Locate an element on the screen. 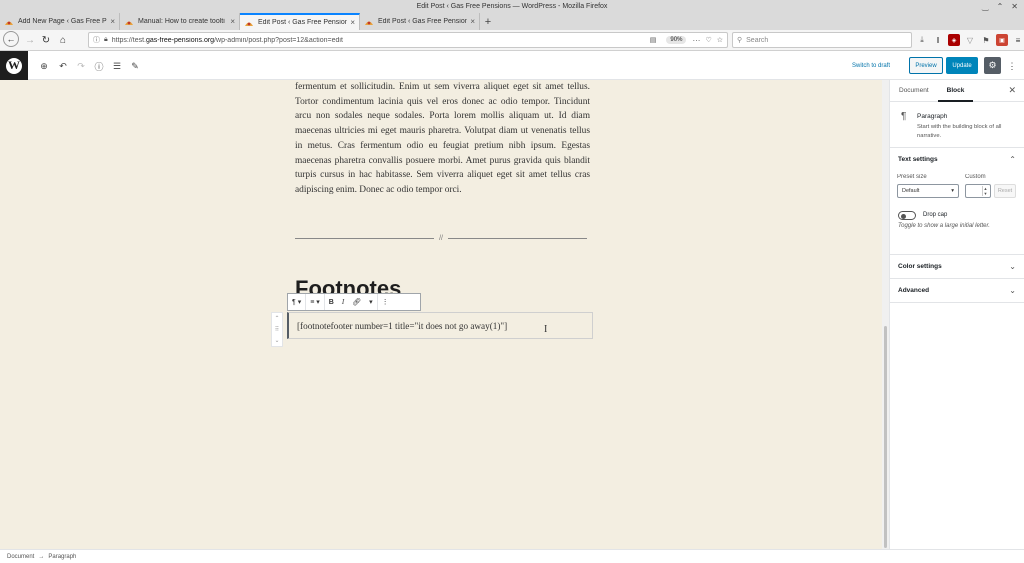  pocket-icon: ♡ is located at coordinates (708, 40).